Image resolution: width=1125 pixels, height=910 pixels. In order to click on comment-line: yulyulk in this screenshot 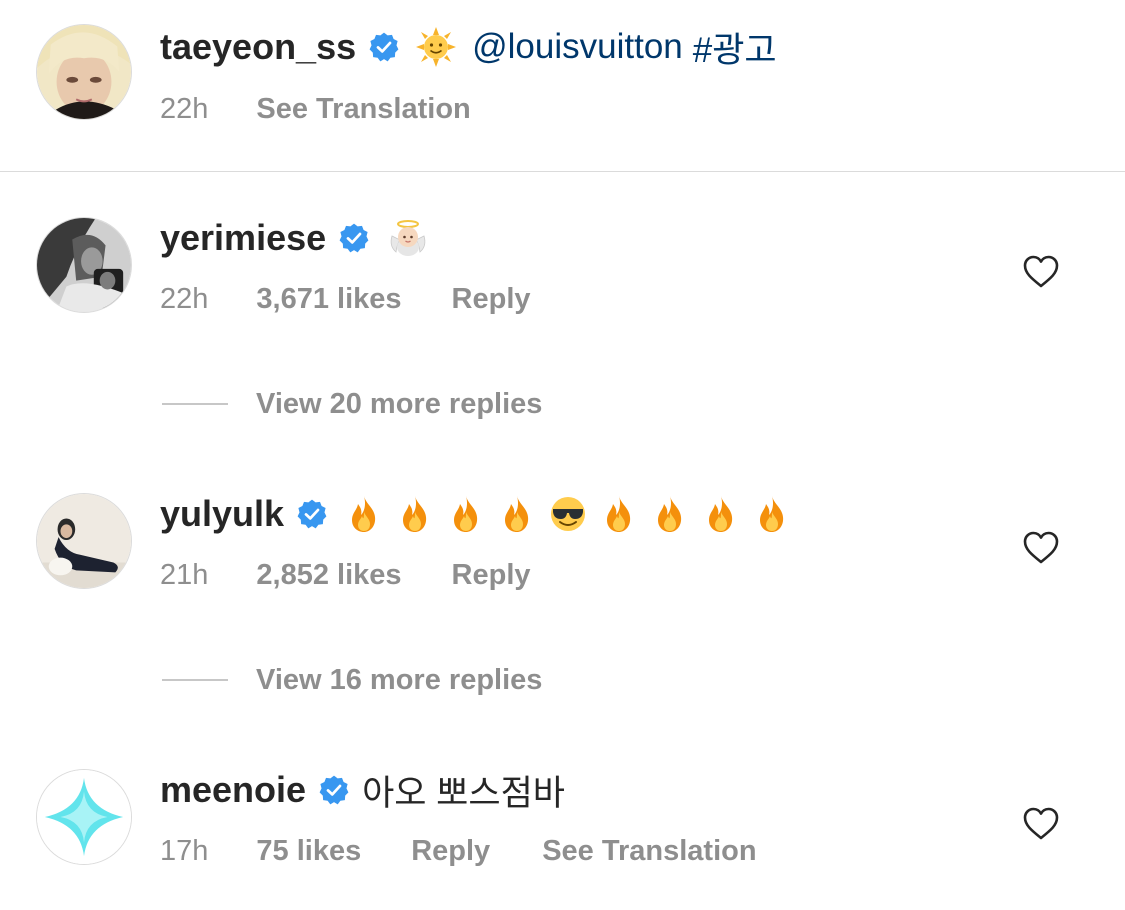, I will do `click(476, 514)`.